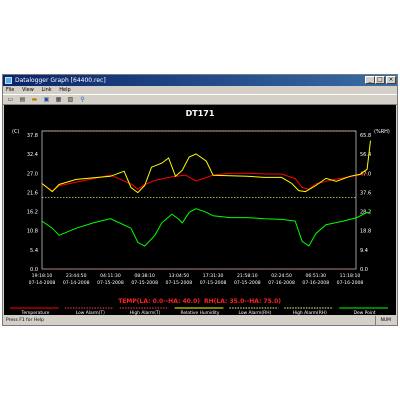 Image resolution: width=400 pixels, height=400 pixels. What do you see at coordinates (46, 90) in the screenshot?
I see `menu-link: Link` at bounding box center [46, 90].